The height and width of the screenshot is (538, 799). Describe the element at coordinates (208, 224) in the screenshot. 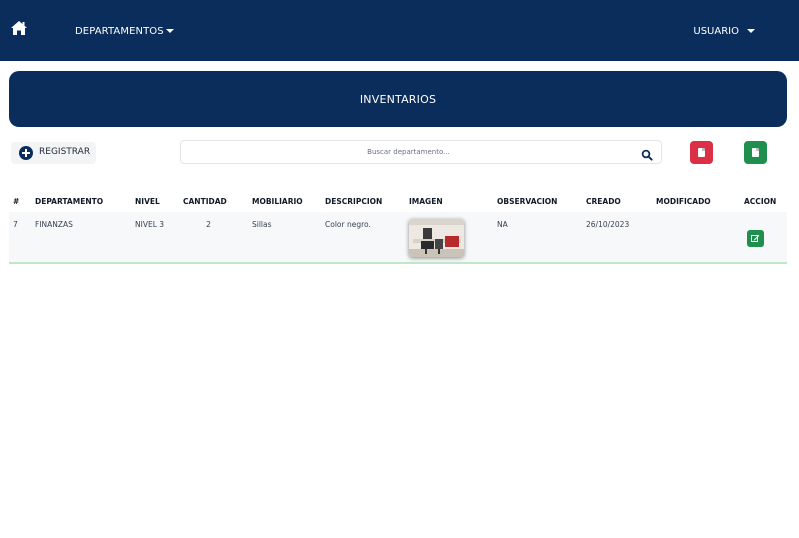

I see `cell-quantity: 2` at that location.